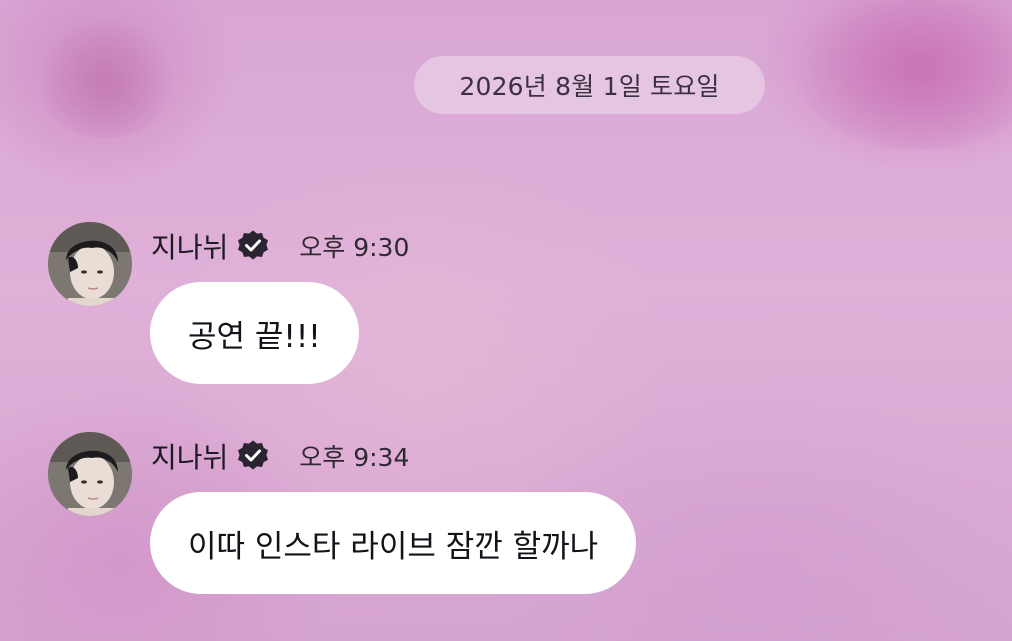 The width and height of the screenshot is (1012, 641). I want to click on message-time: 오후 9:30, so click(354, 247).